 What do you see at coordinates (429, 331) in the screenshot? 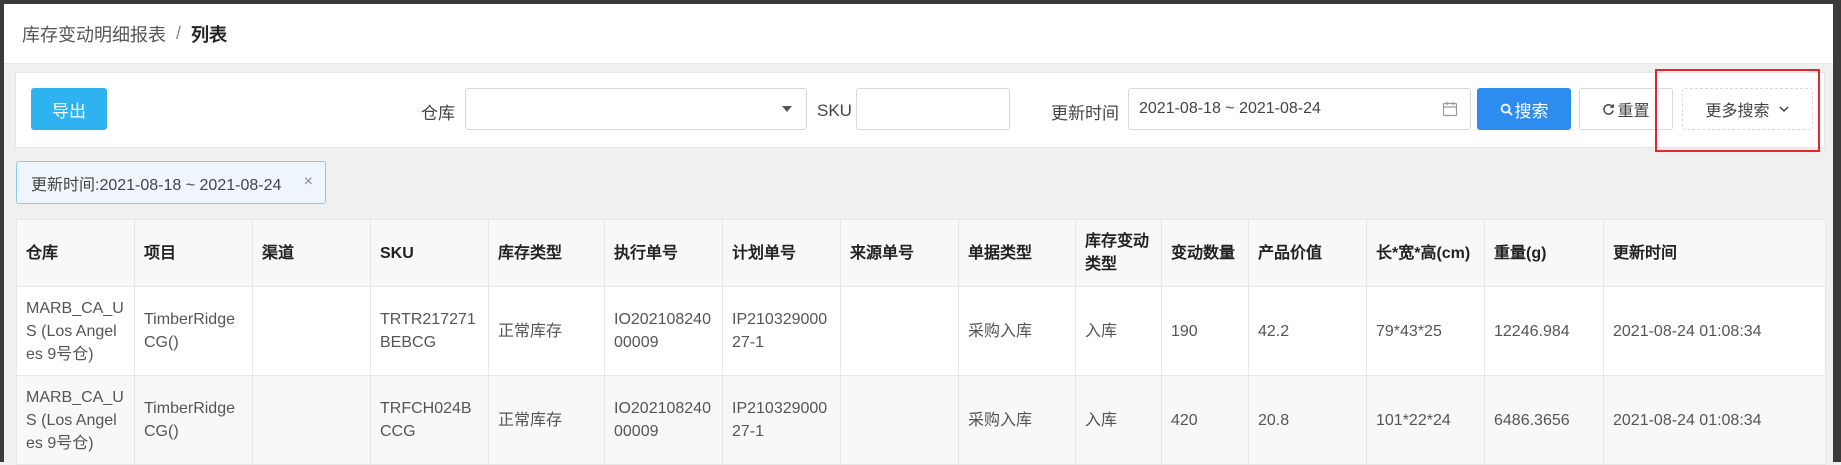
I see `table-cell: TRTR217271BEBCG` at bounding box center [429, 331].